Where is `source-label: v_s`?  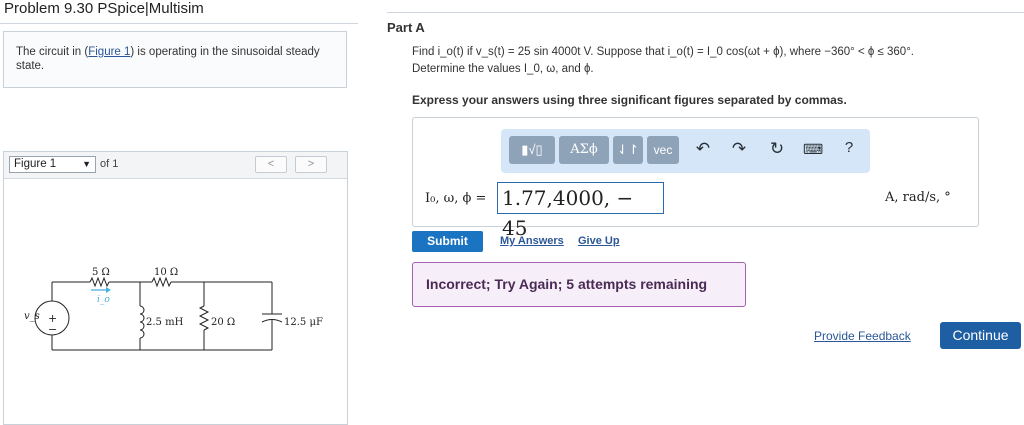
source-label: v_s is located at coordinates (32, 316).